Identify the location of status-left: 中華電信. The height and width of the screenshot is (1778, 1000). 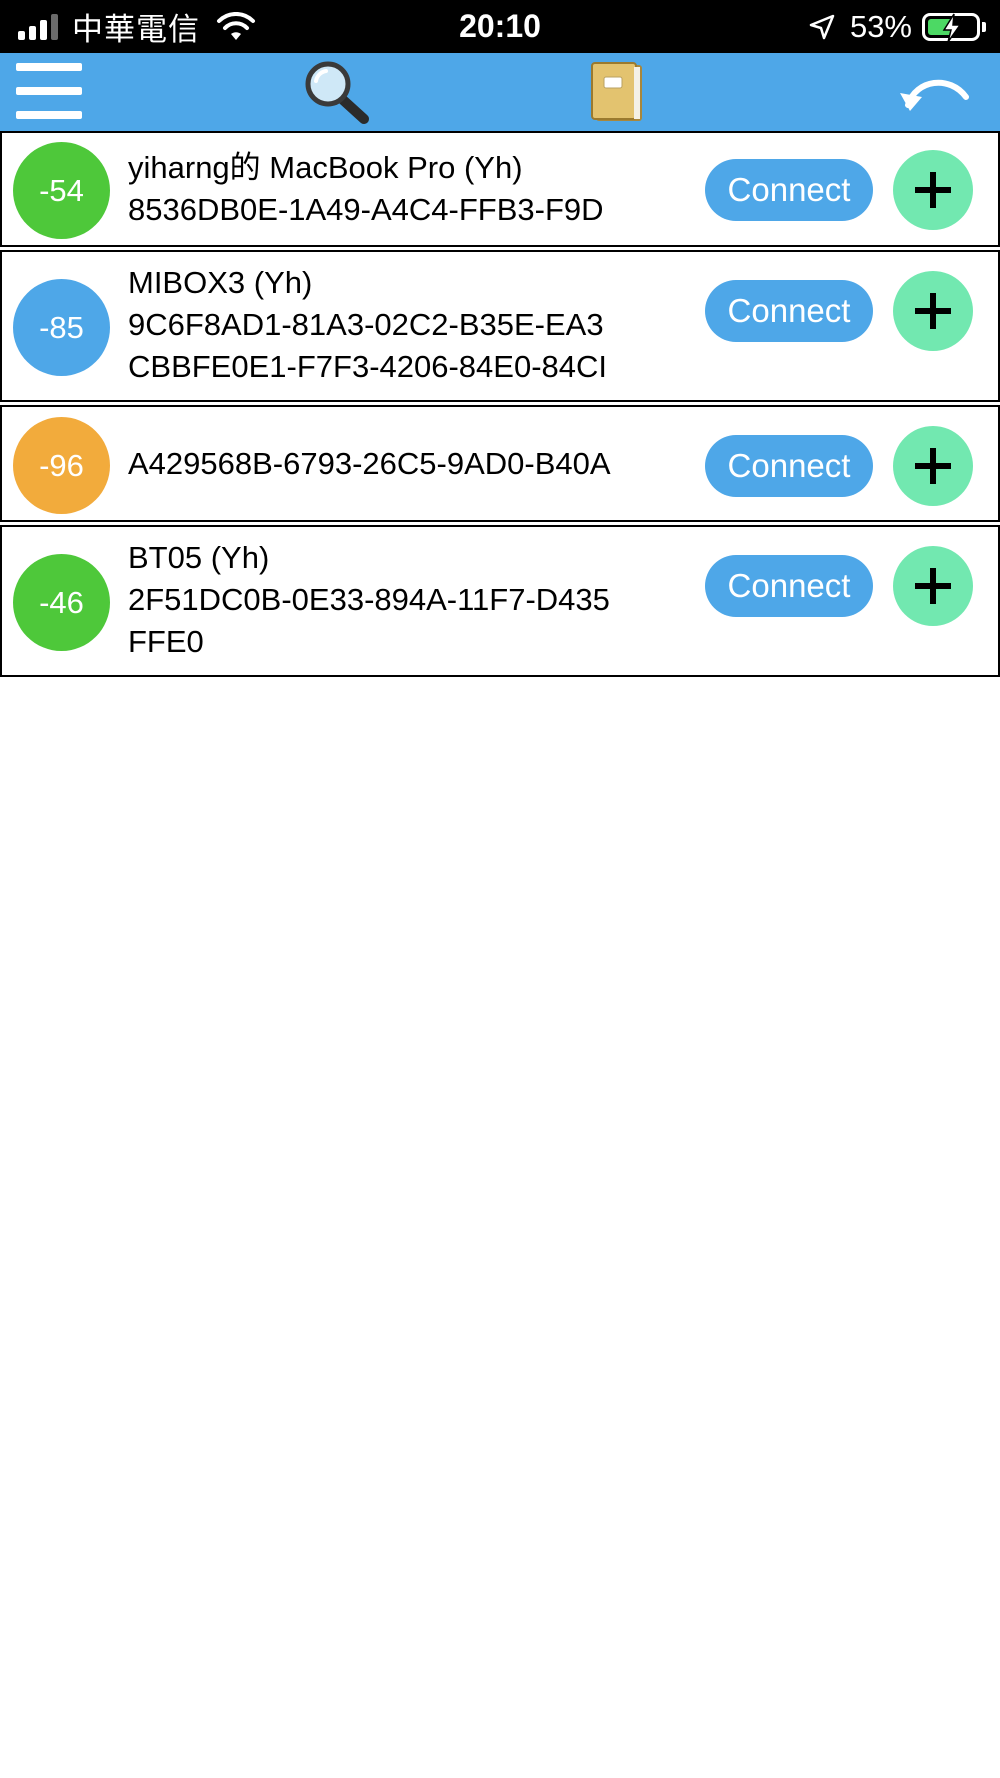
(137, 26).